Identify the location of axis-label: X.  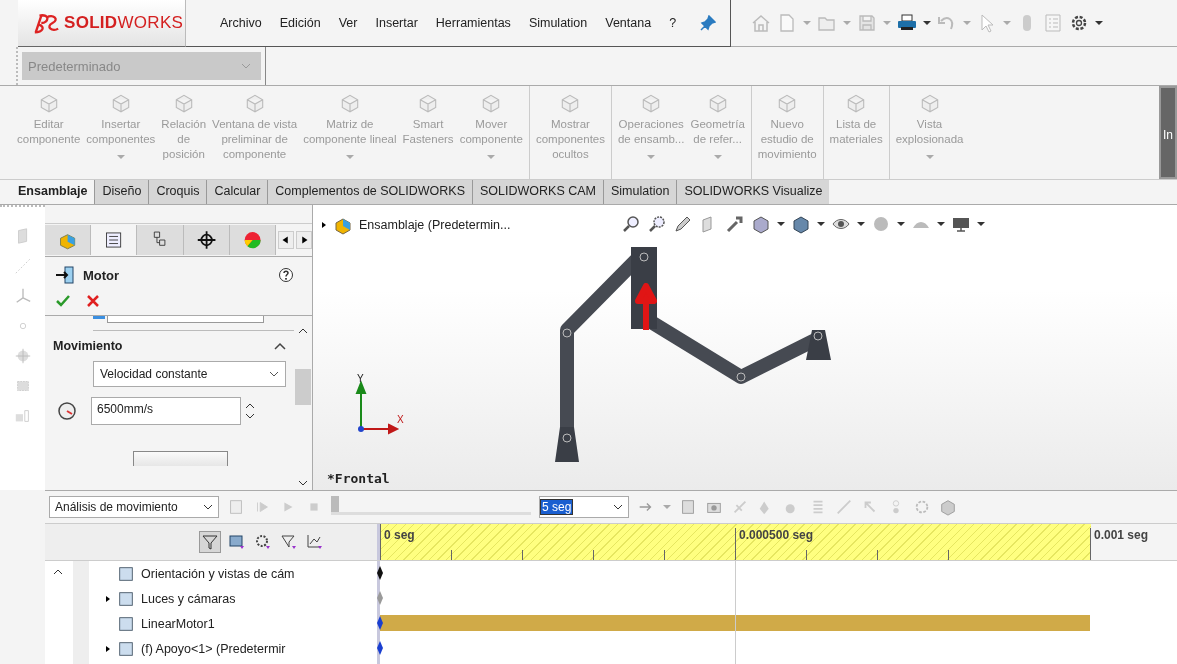
(400, 419).